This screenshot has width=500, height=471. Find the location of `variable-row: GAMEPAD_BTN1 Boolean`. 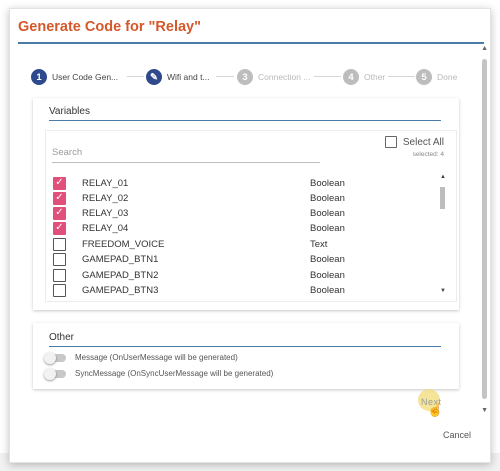

variable-row: GAMEPAD_BTN1 Boolean is located at coordinates (243, 259).